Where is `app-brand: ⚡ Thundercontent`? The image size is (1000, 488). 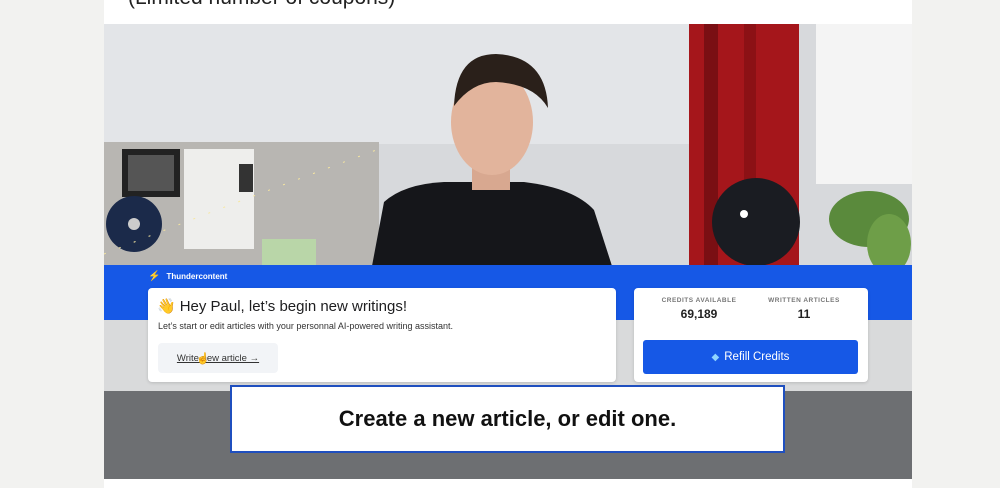
app-brand: ⚡ Thundercontent is located at coordinates (187, 276).